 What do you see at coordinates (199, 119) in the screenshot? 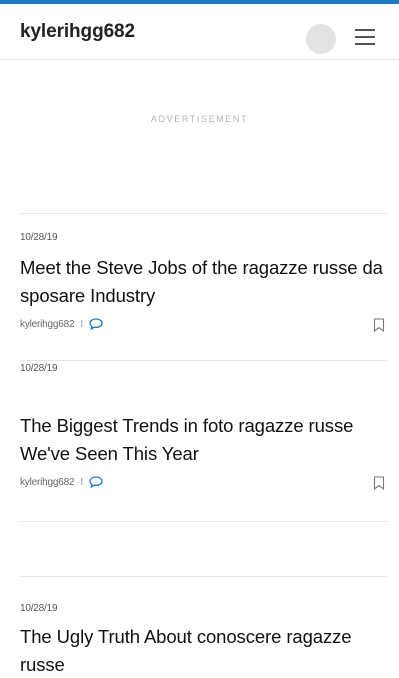
I see `advertisement-label: ADVERTISEMENT` at bounding box center [199, 119].